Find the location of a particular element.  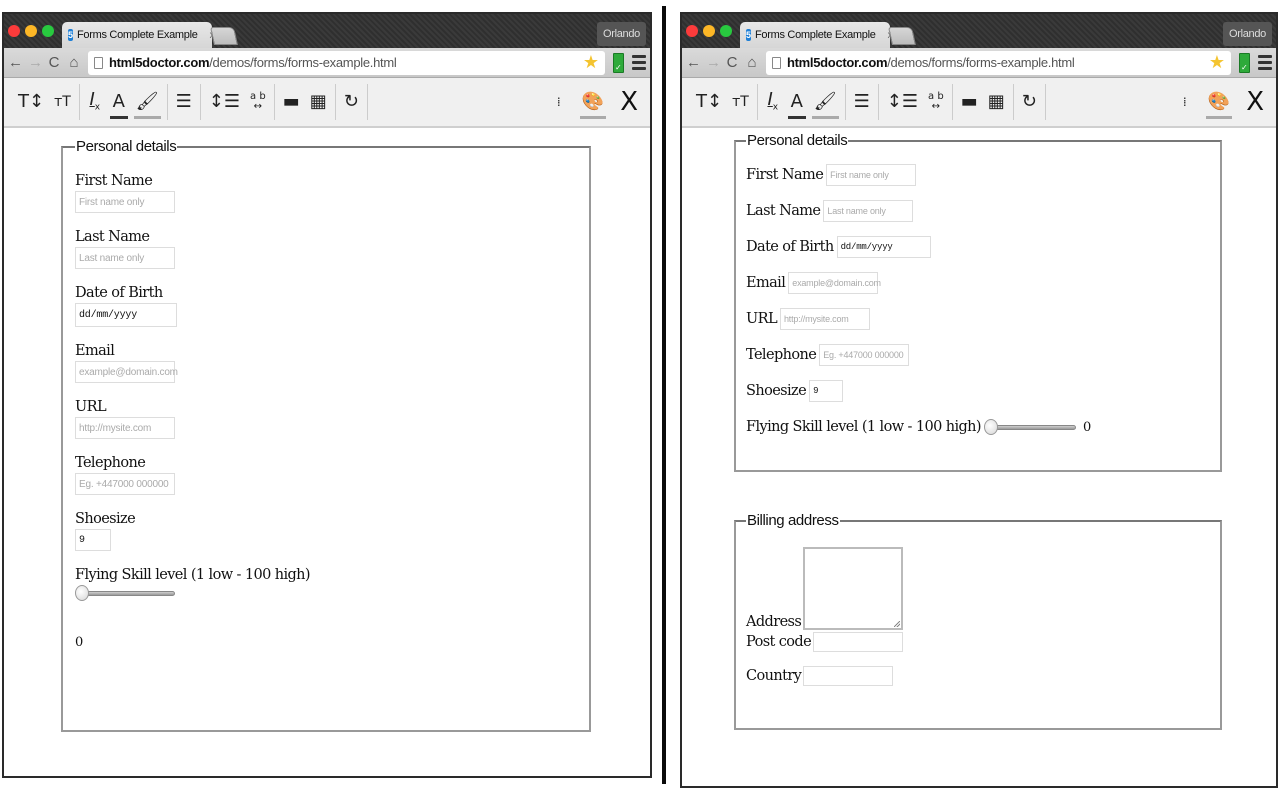

window-controls is located at coordinates (709, 31).